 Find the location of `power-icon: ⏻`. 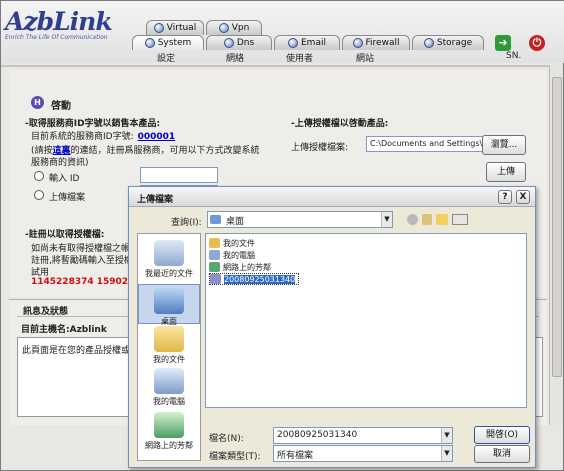

power-icon: ⏻ is located at coordinates (537, 43).